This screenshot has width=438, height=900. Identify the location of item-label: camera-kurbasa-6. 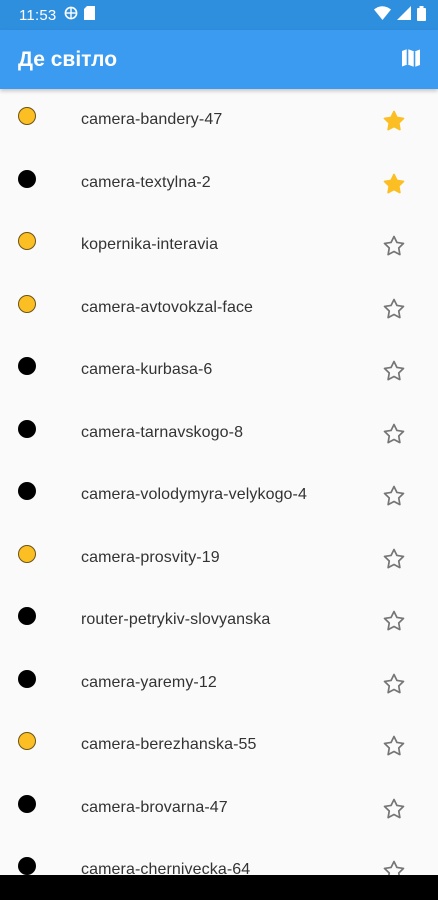
(147, 369).